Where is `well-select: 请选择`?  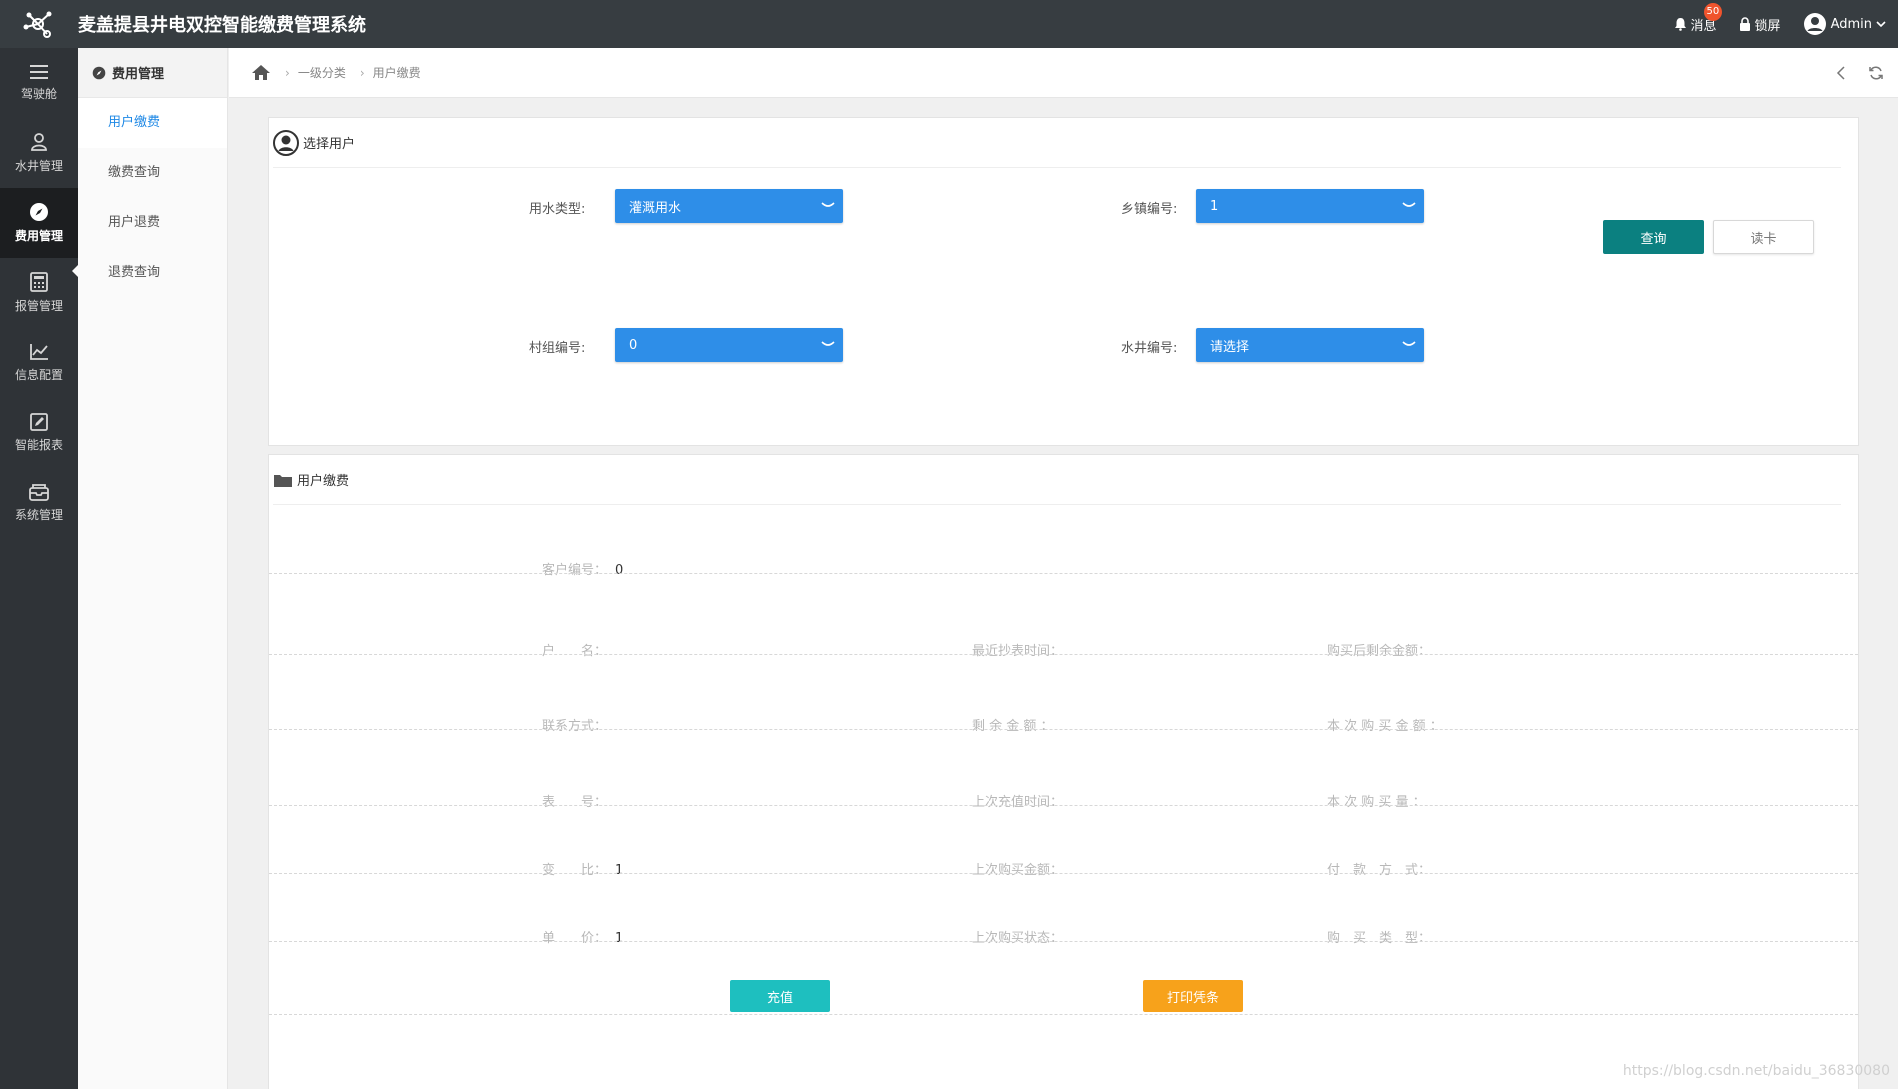
well-select: 请选择 is located at coordinates (1310, 345).